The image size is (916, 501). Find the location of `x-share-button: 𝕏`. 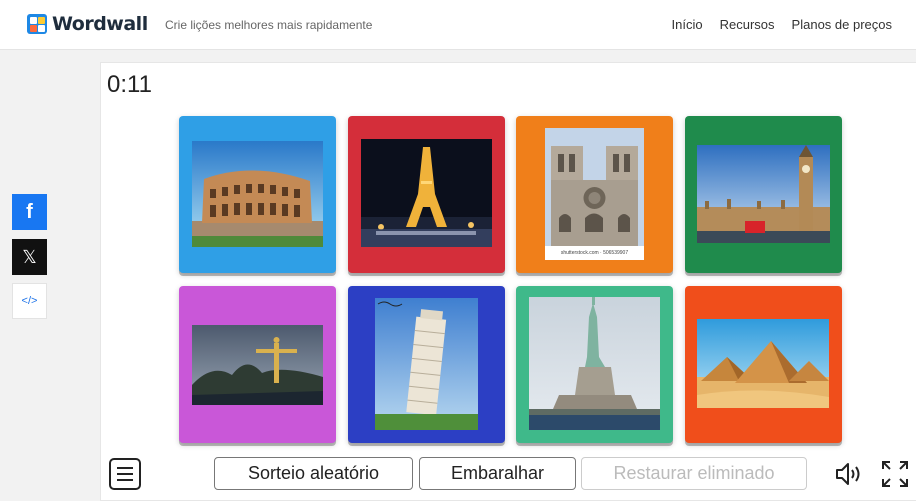

x-share-button: 𝕏 is located at coordinates (29, 257).